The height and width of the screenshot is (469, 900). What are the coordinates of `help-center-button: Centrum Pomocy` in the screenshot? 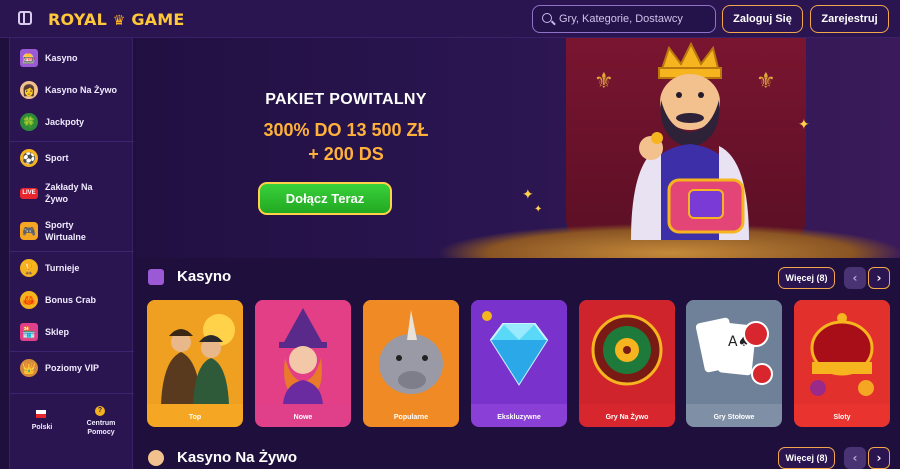 It's located at (101, 428).